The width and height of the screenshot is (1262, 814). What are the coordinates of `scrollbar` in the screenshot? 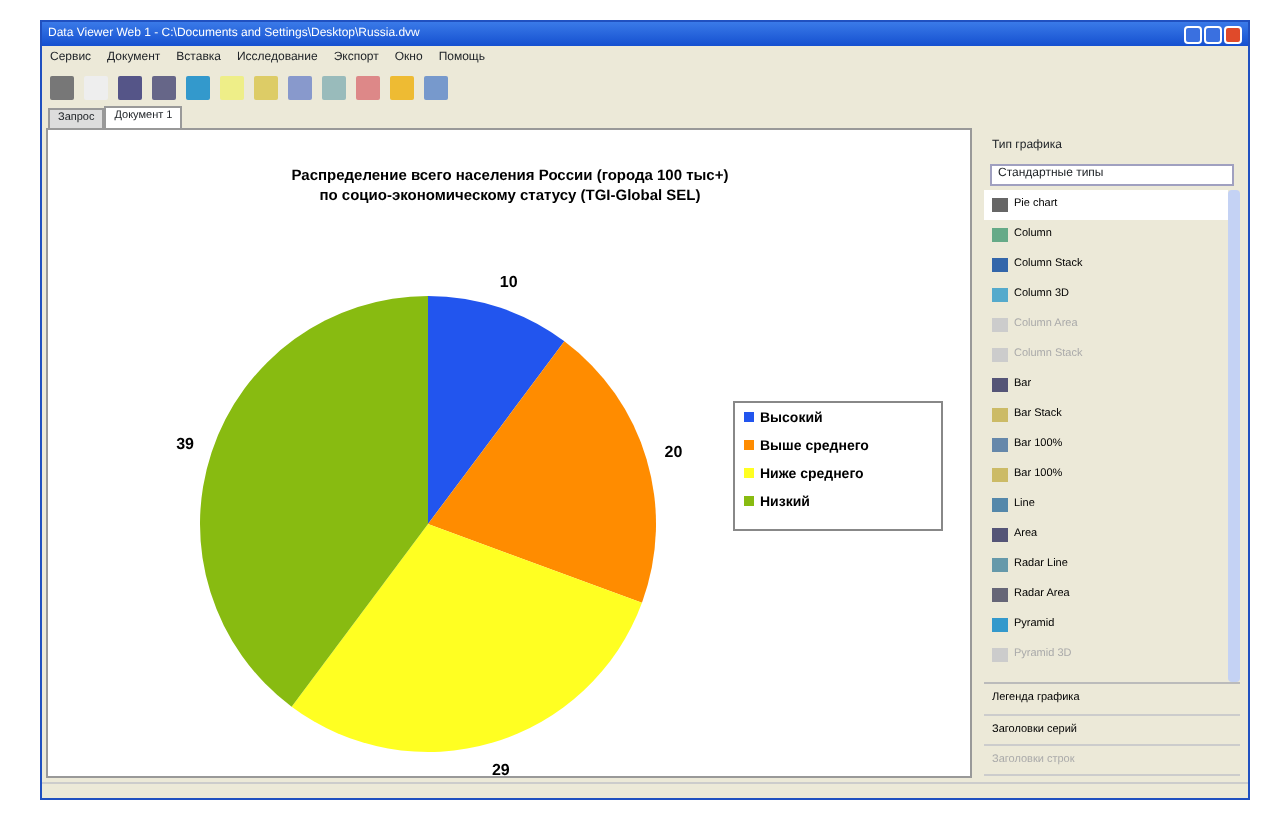 It's located at (1234, 436).